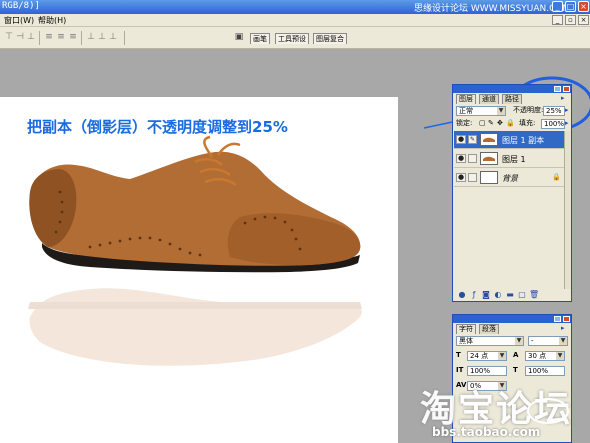 This screenshot has width=590, height=443. Describe the element at coordinates (9, 37) in the screenshot. I see `align-top-icon: ⊤` at that location.